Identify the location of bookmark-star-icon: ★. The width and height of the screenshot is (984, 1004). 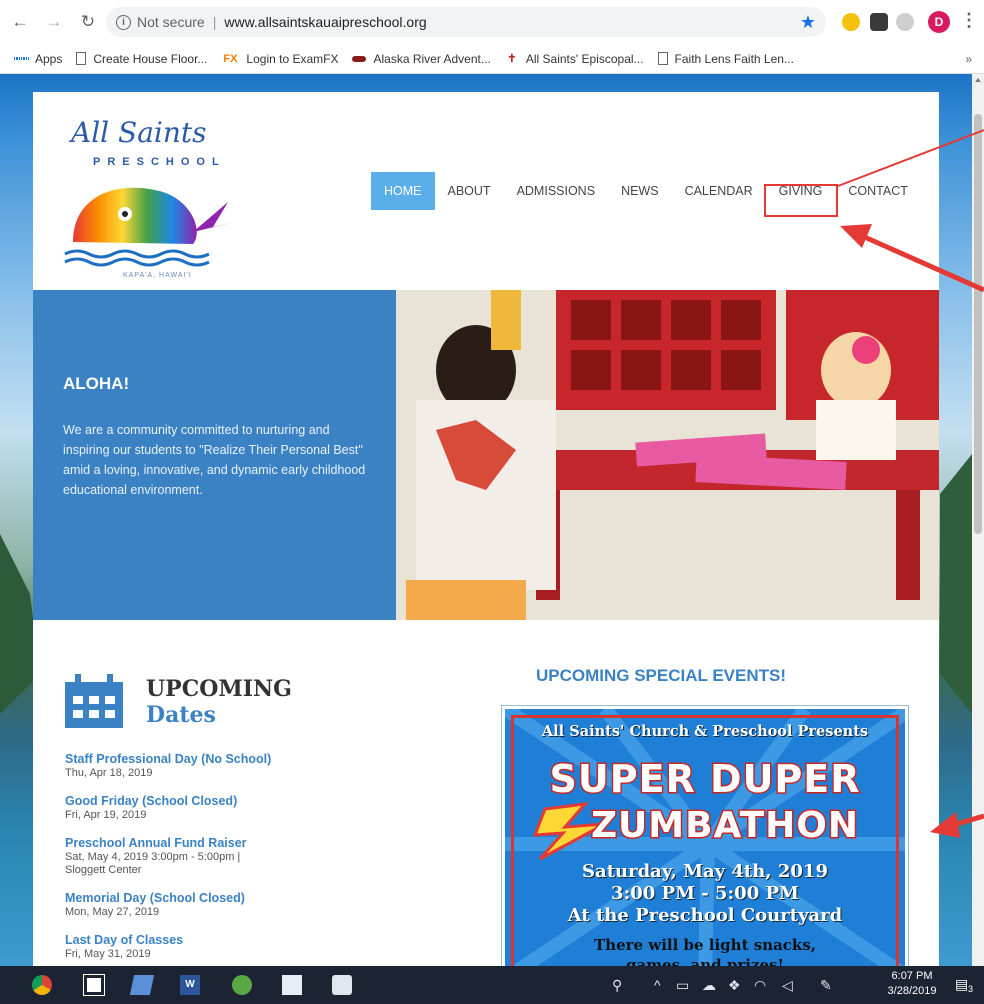
(808, 22).